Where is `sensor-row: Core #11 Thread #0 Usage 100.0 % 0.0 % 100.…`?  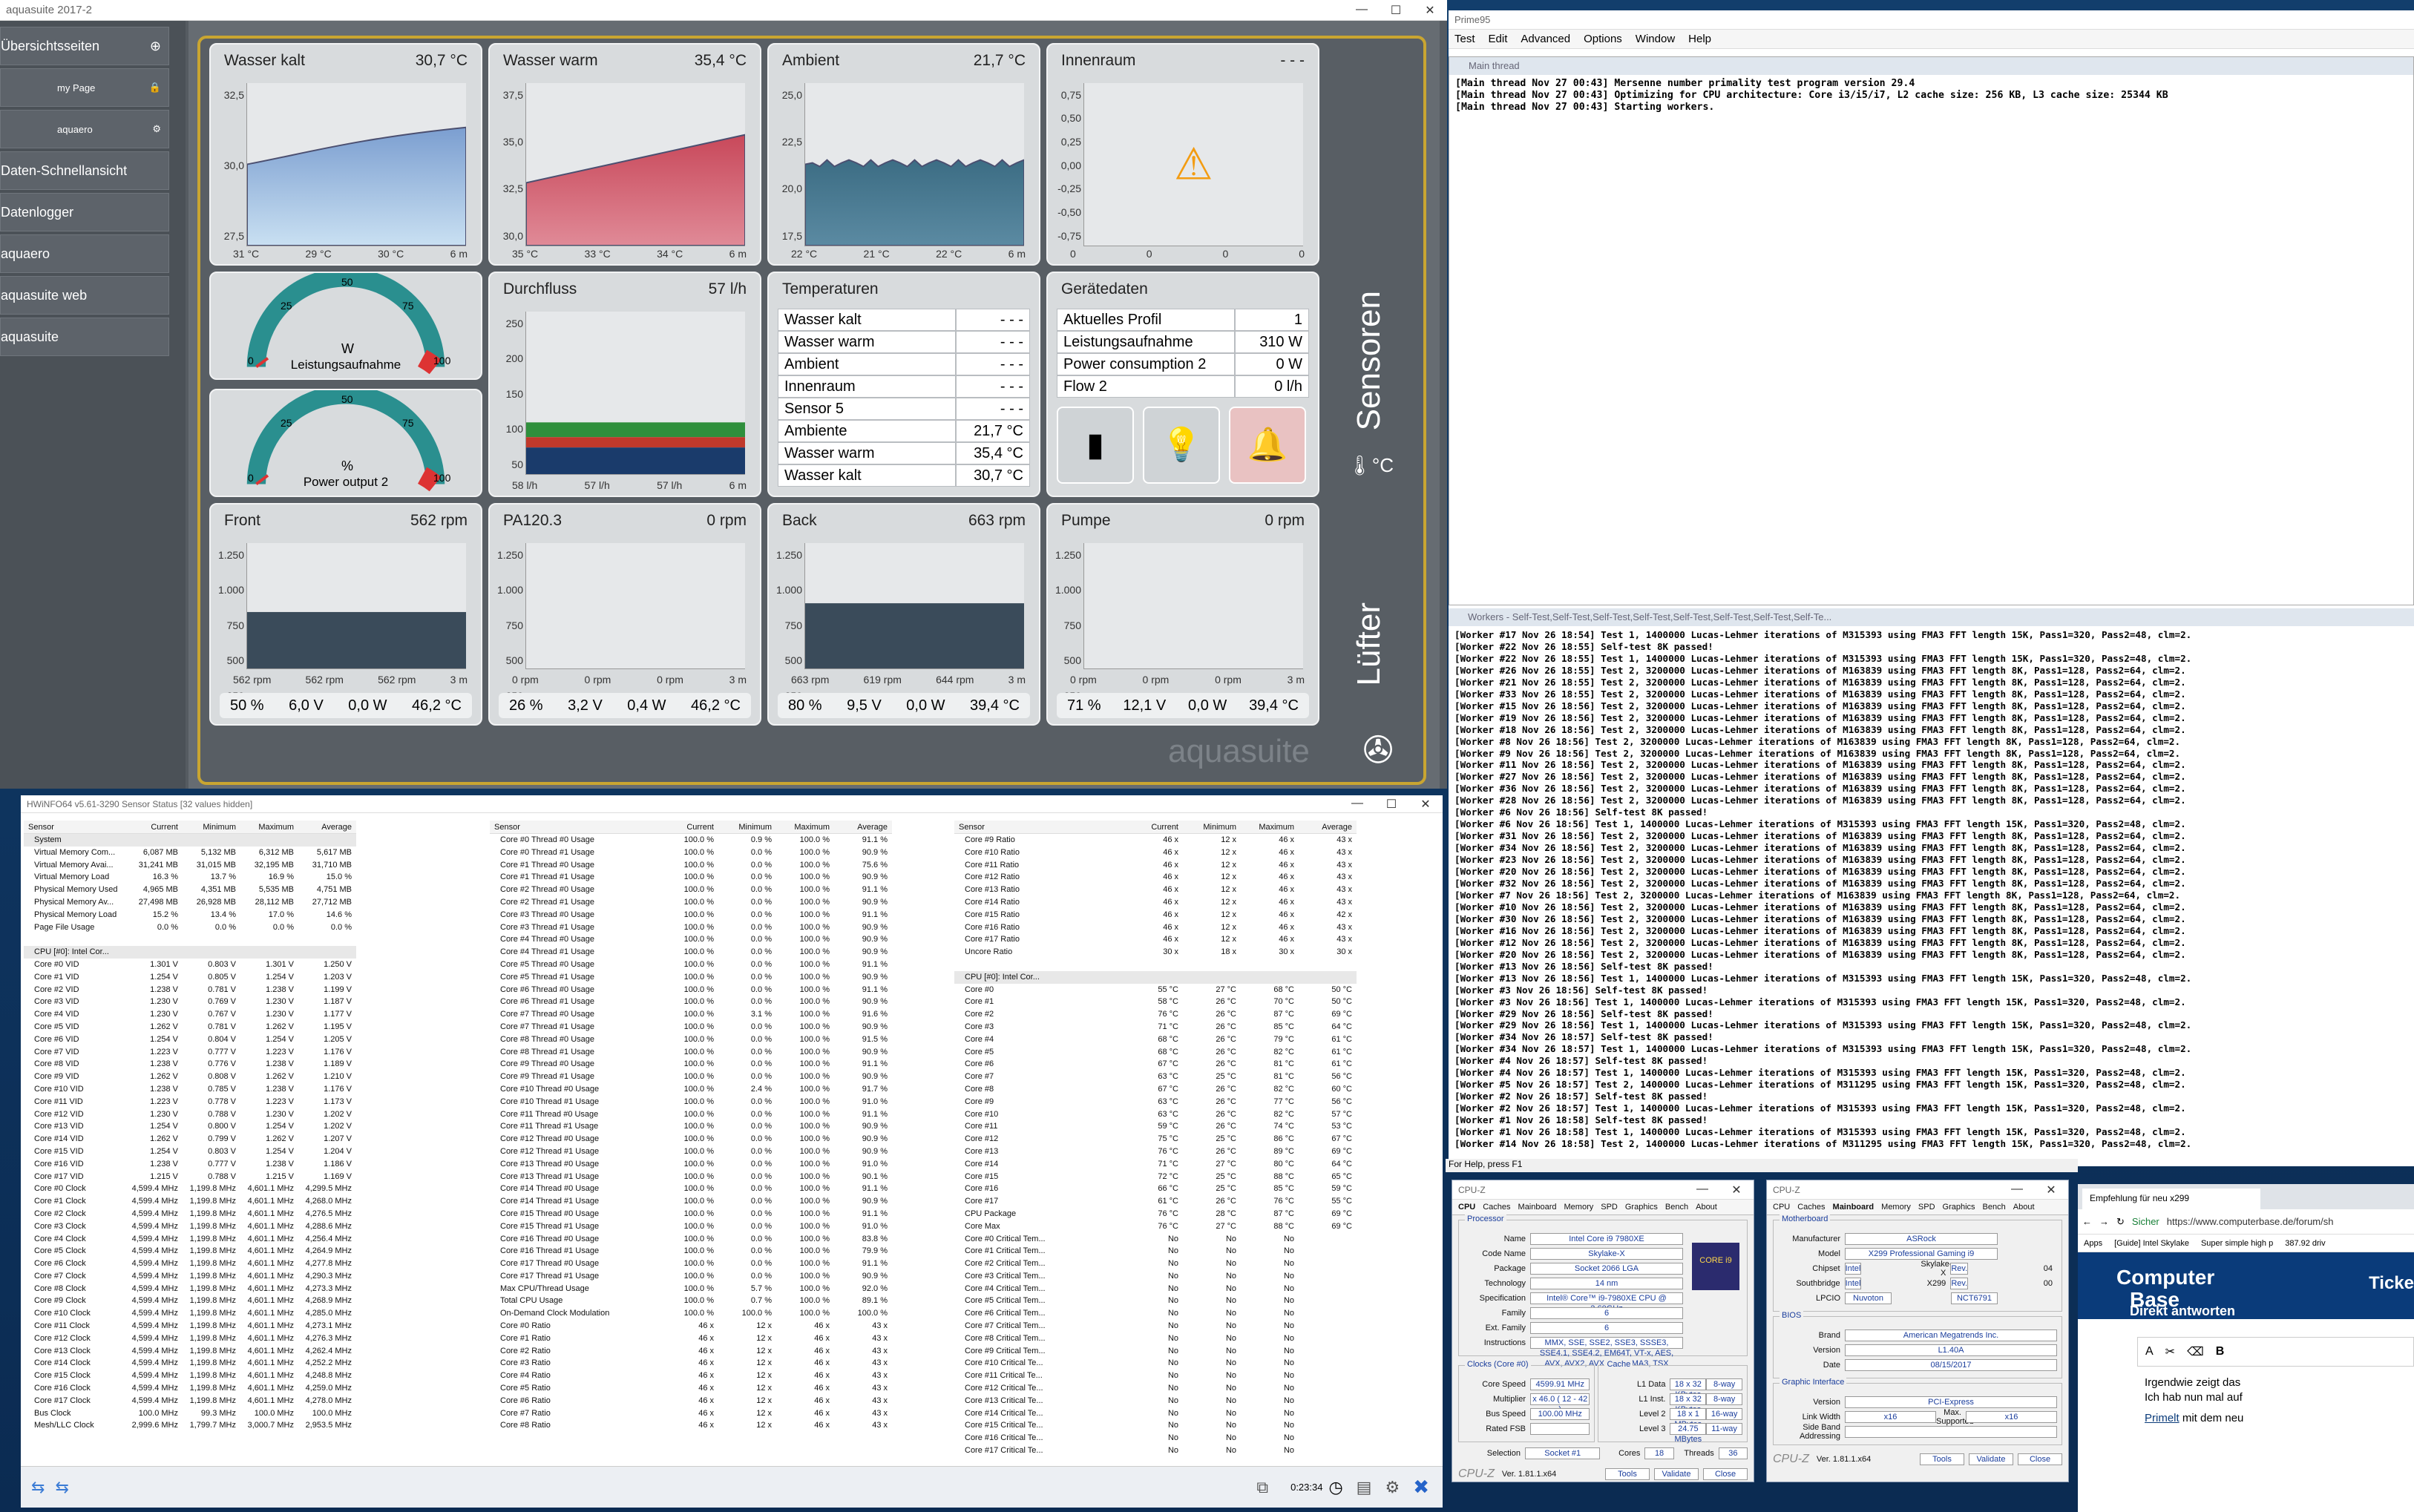 sensor-row: Core #11 Thread #0 Usage 100.0 % 0.0 % 100.… is located at coordinates (691, 1114).